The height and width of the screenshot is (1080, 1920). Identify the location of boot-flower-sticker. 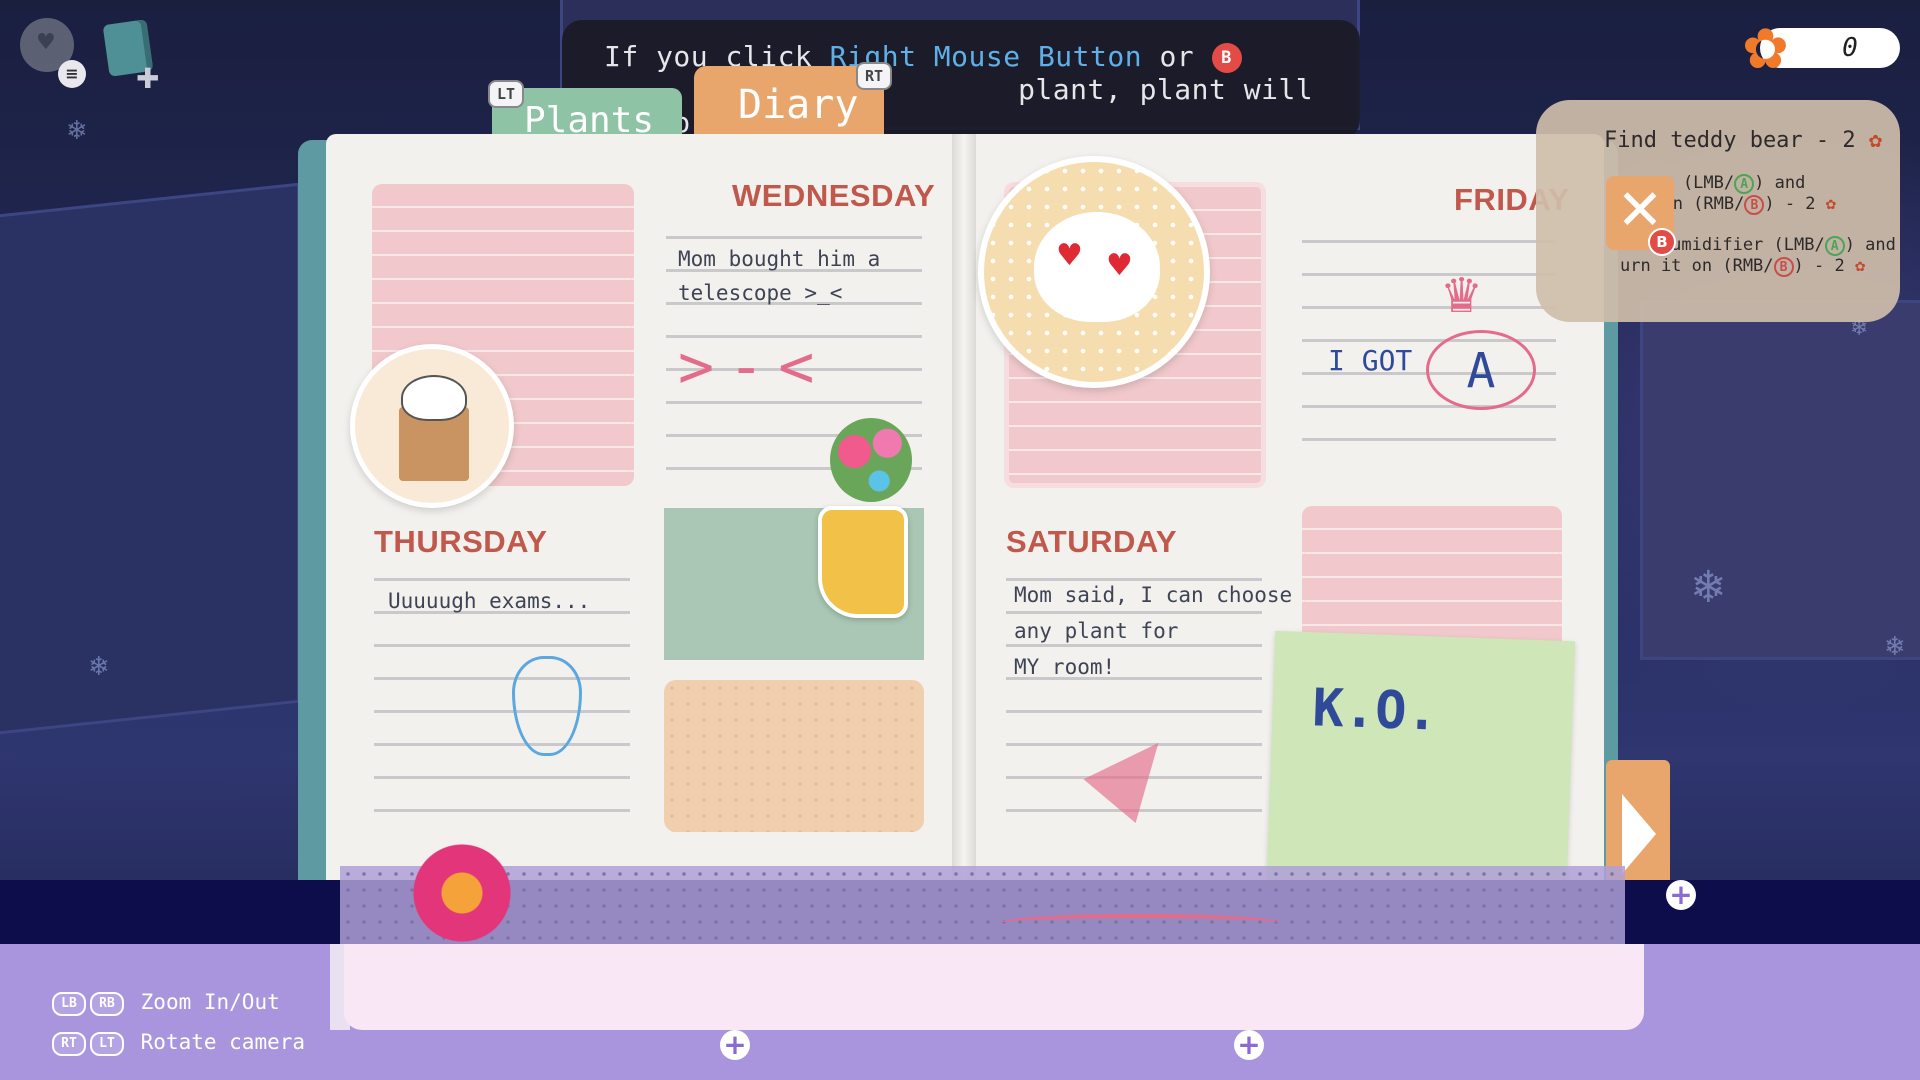
(868, 521).